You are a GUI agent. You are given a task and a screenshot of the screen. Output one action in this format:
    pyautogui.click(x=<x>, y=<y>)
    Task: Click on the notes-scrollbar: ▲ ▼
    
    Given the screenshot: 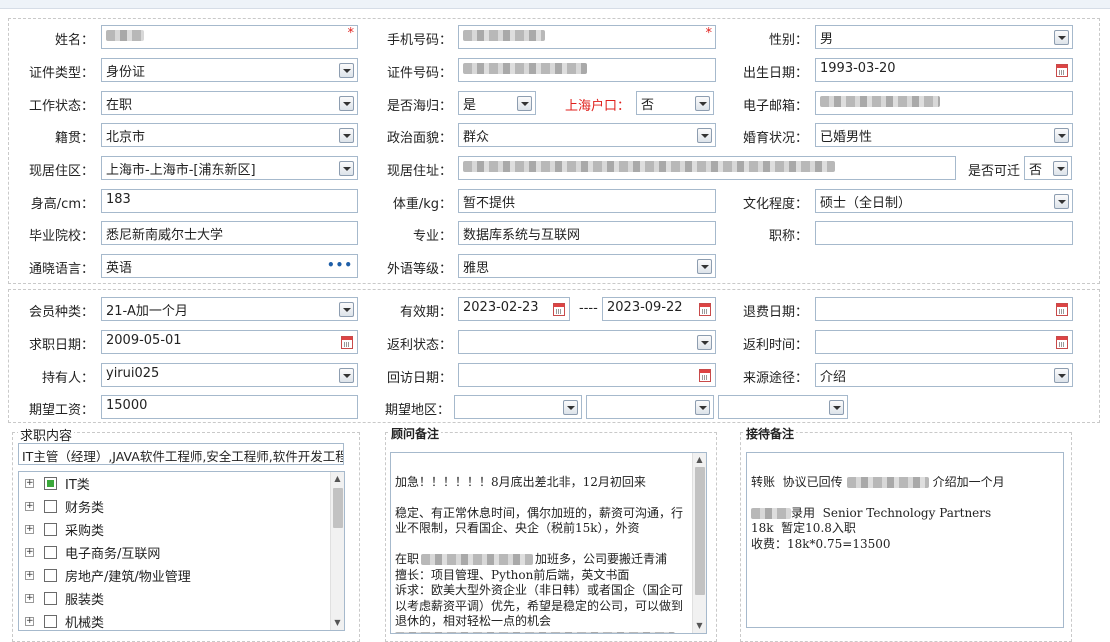 What is the action you would take?
    pyautogui.click(x=699, y=543)
    